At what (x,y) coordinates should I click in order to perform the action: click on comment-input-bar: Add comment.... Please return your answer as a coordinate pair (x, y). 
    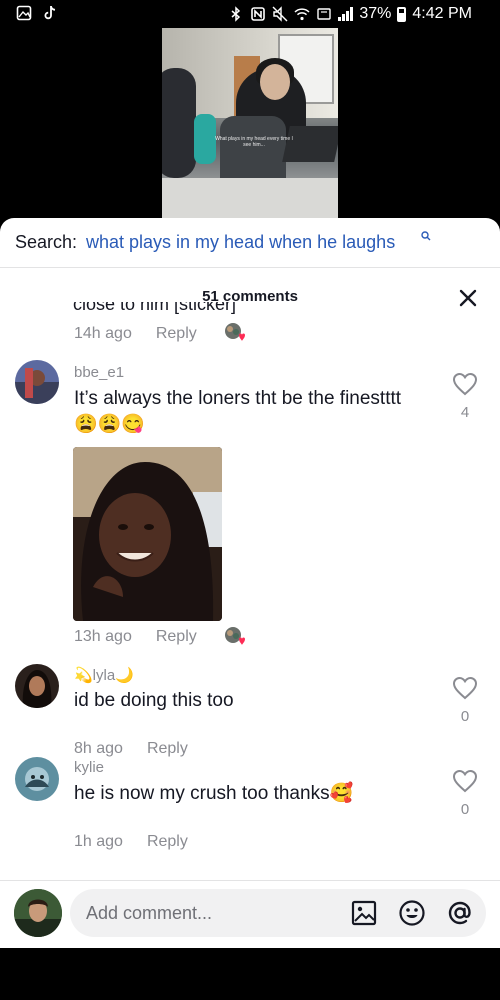
    Looking at the image, I should click on (250, 914).